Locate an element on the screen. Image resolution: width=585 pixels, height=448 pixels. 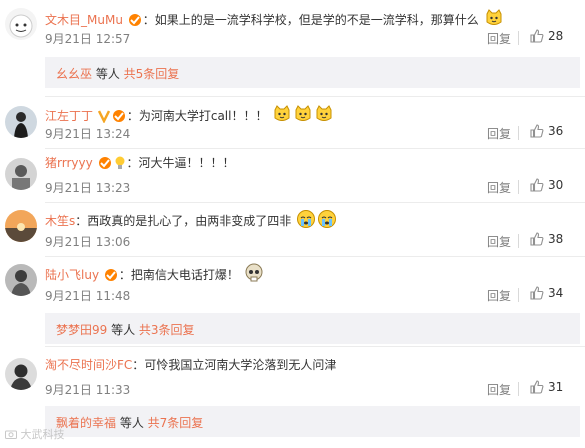
like-count: 36 is located at coordinates (556, 131).